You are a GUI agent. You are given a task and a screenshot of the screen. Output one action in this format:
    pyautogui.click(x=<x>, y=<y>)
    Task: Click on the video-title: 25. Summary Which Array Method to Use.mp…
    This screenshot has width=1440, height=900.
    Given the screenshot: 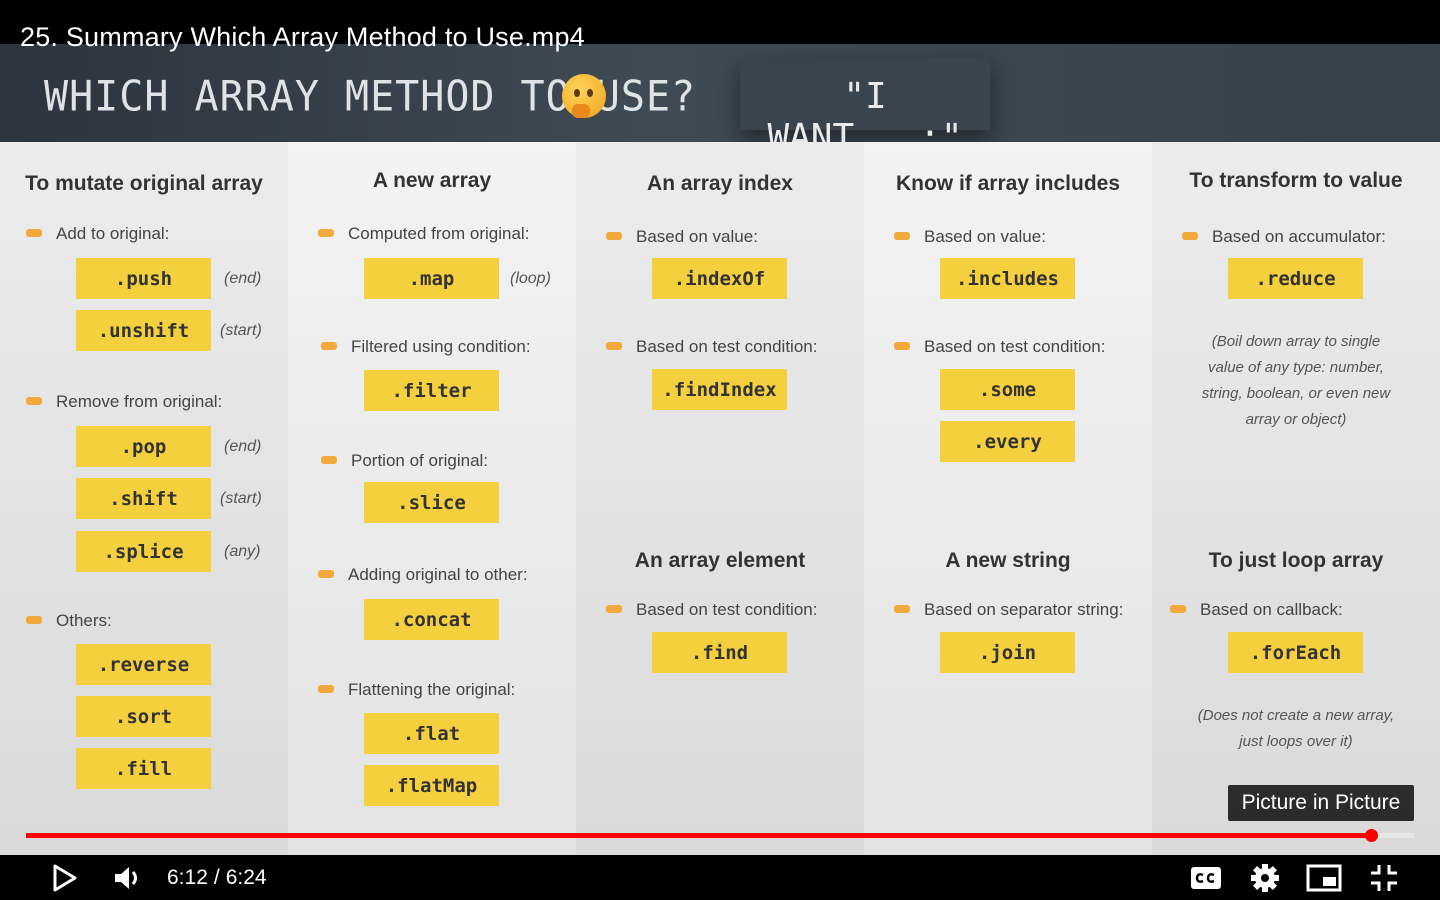 What is the action you would take?
    pyautogui.click(x=302, y=37)
    